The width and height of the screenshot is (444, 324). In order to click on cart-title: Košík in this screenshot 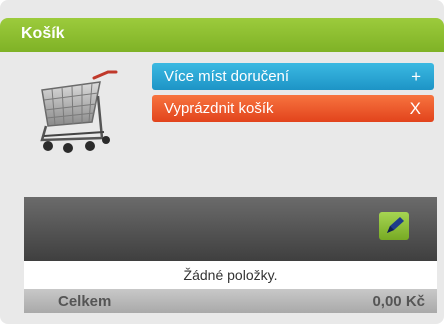, I will do `click(43, 33)`.